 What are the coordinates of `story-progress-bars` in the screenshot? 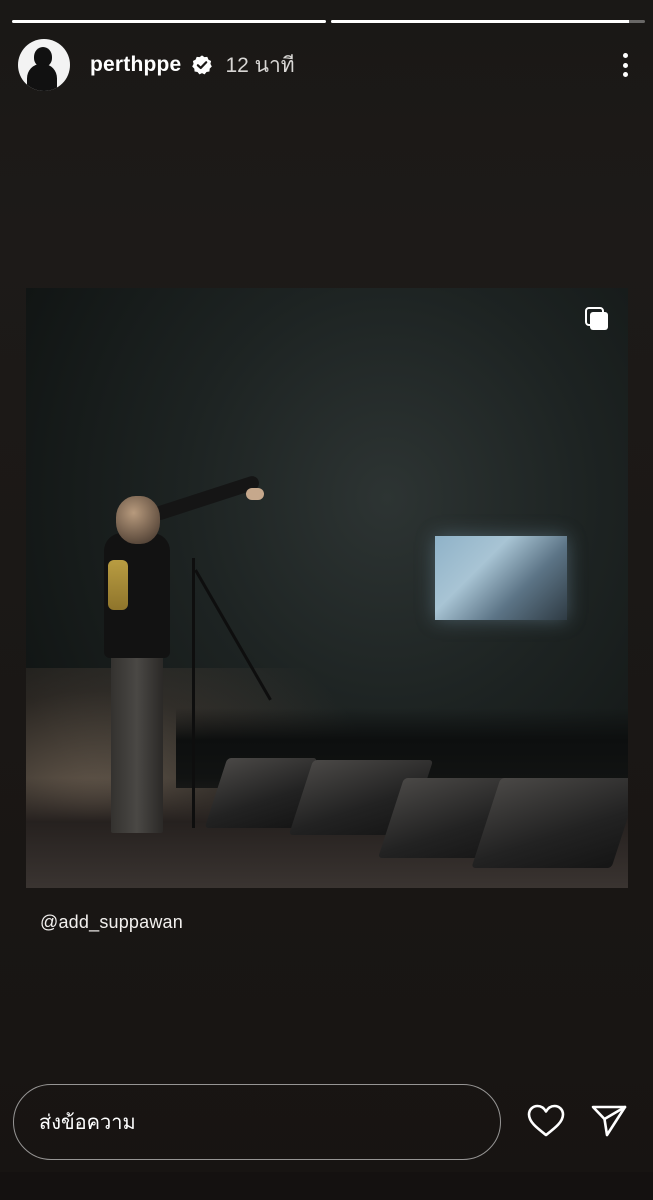 It's located at (328, 21).